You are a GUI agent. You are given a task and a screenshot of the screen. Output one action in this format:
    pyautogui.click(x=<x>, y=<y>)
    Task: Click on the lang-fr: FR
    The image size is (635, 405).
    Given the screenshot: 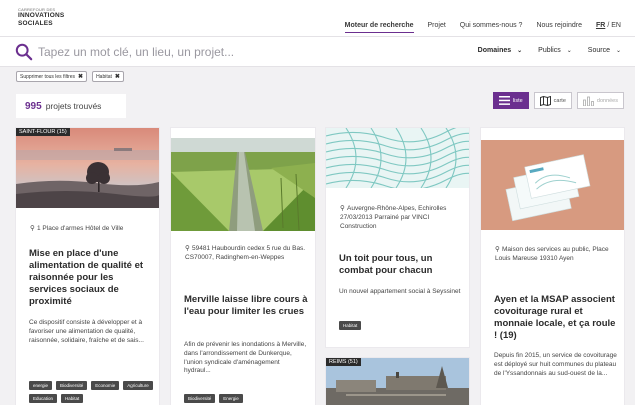 What is the action you would take?
    pyautogui.click(x=600, y=25)
    